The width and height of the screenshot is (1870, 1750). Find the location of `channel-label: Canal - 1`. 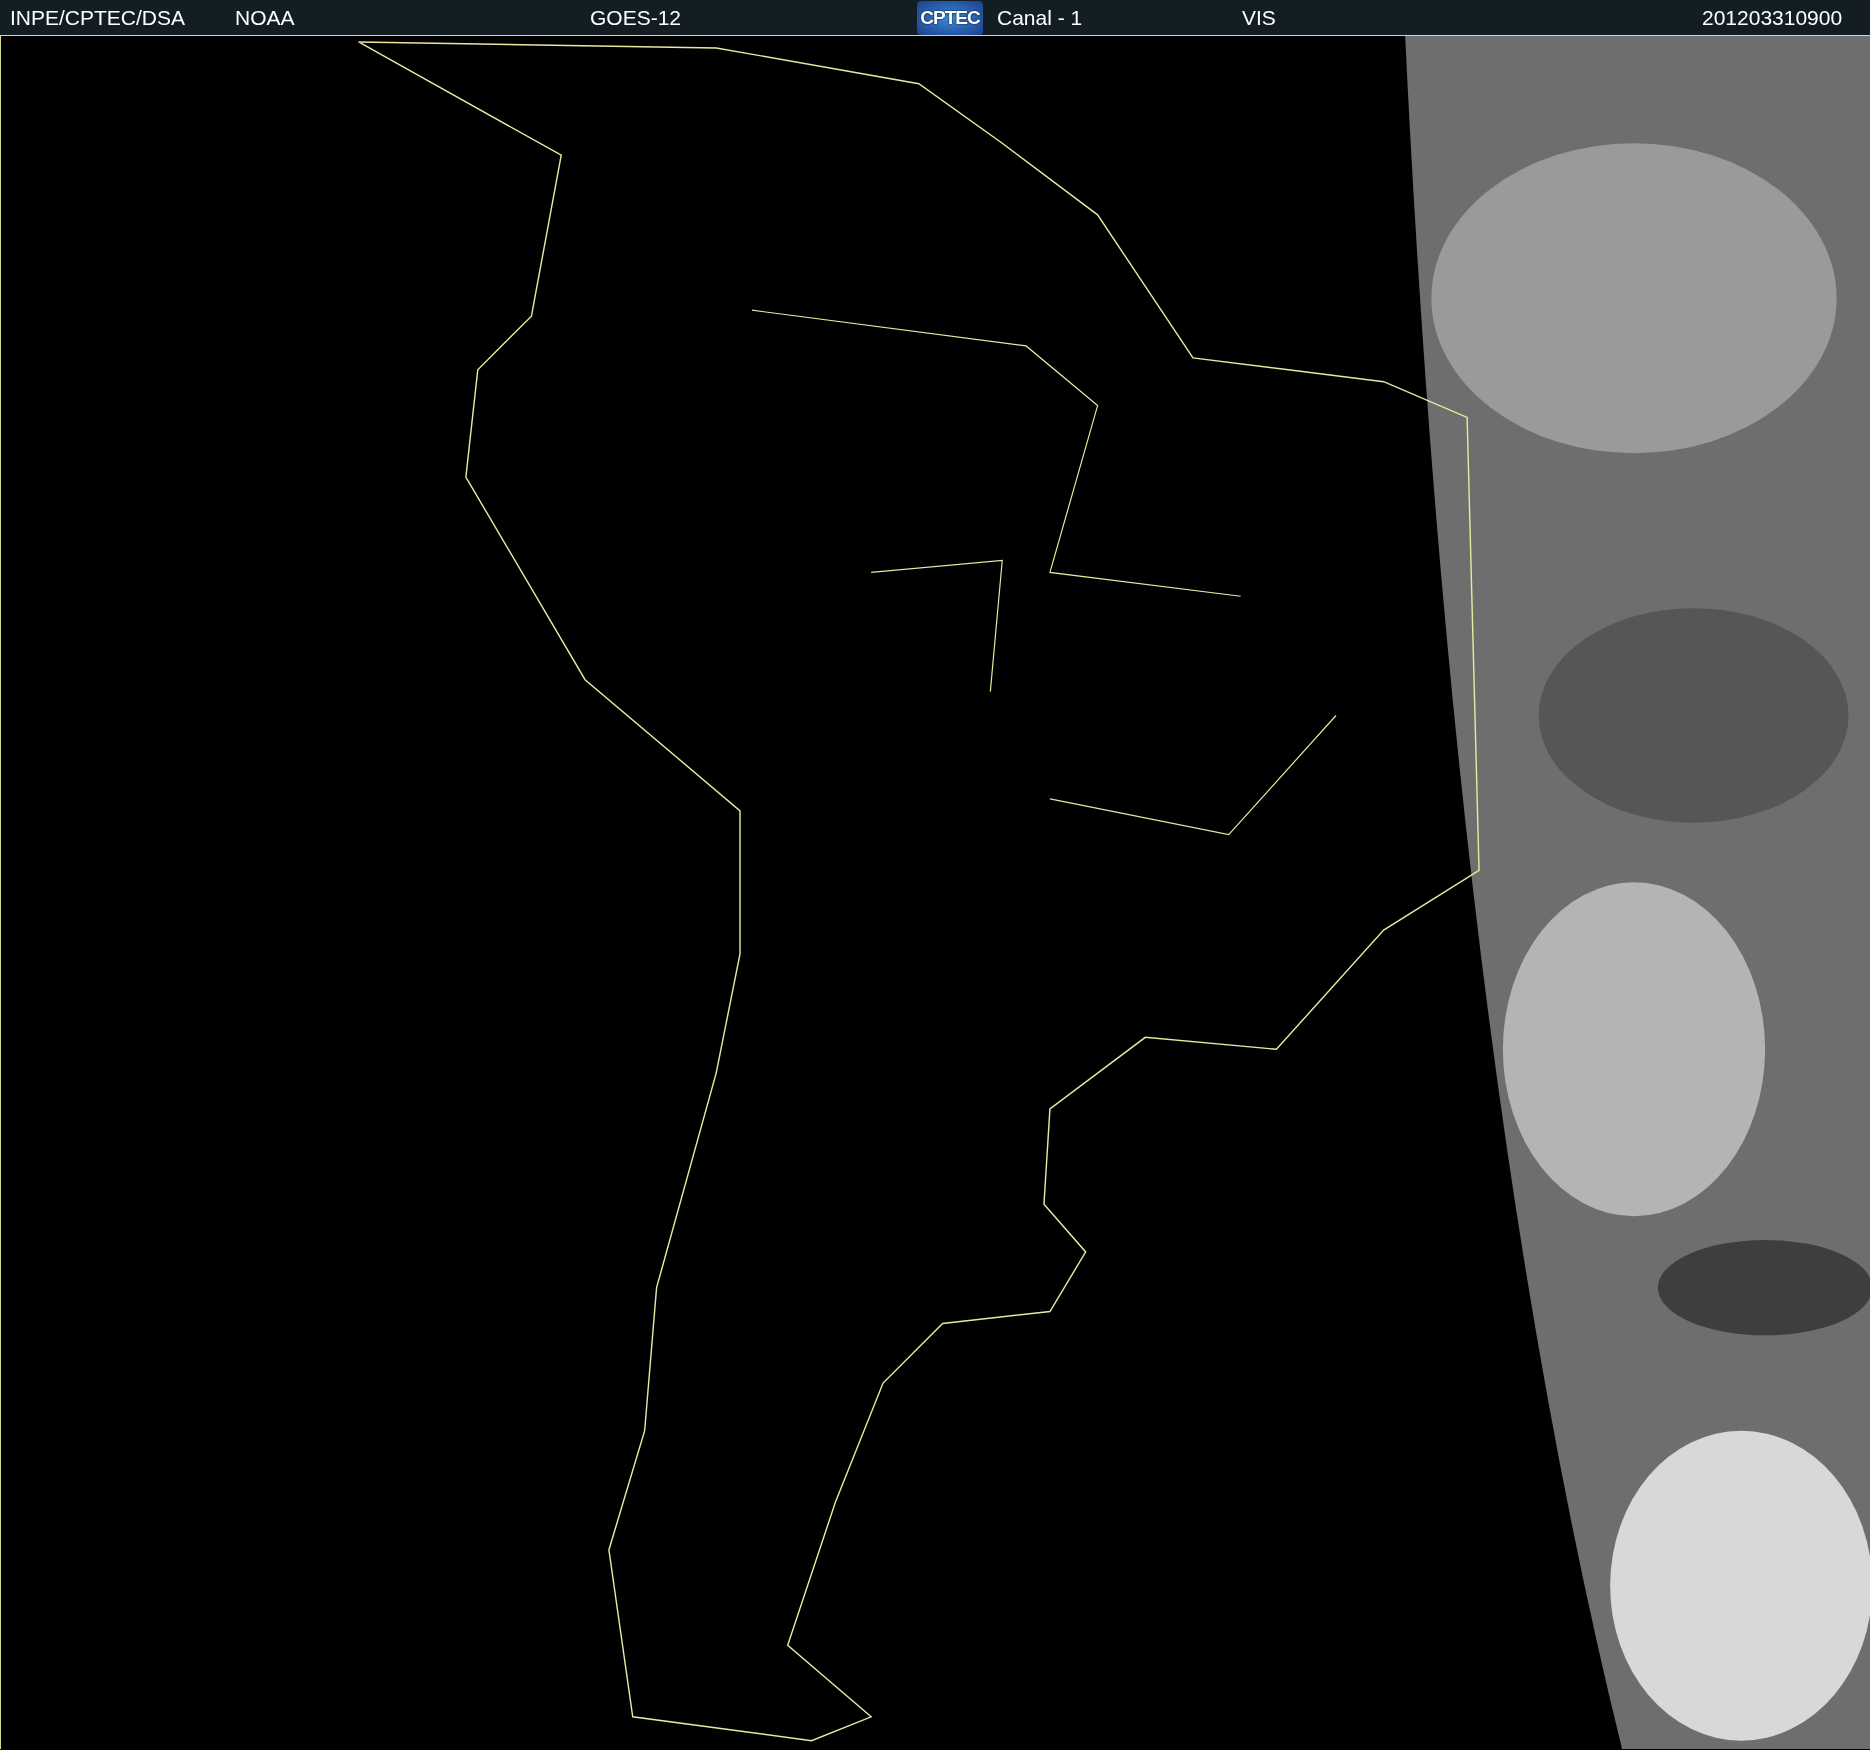

channel-label: Canal - 1 is located at coordinates (1040, 17).